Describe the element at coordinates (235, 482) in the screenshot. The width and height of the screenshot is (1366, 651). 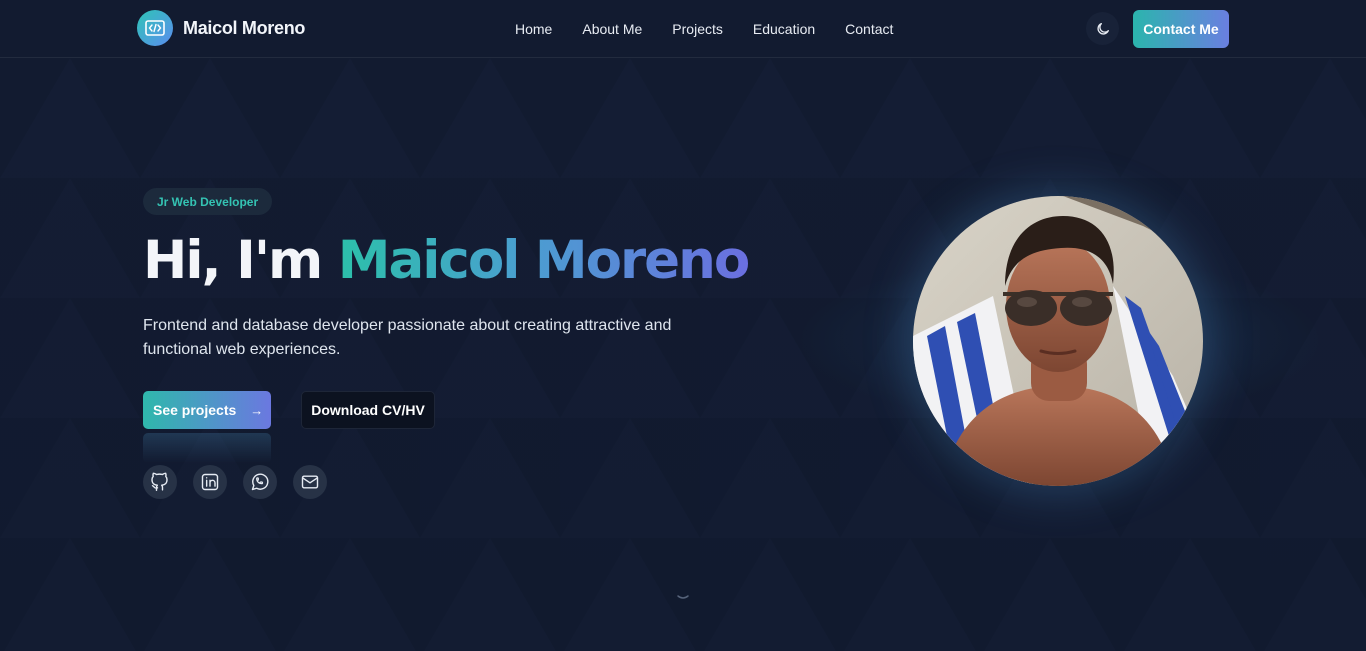
I see `social-links` at that location.